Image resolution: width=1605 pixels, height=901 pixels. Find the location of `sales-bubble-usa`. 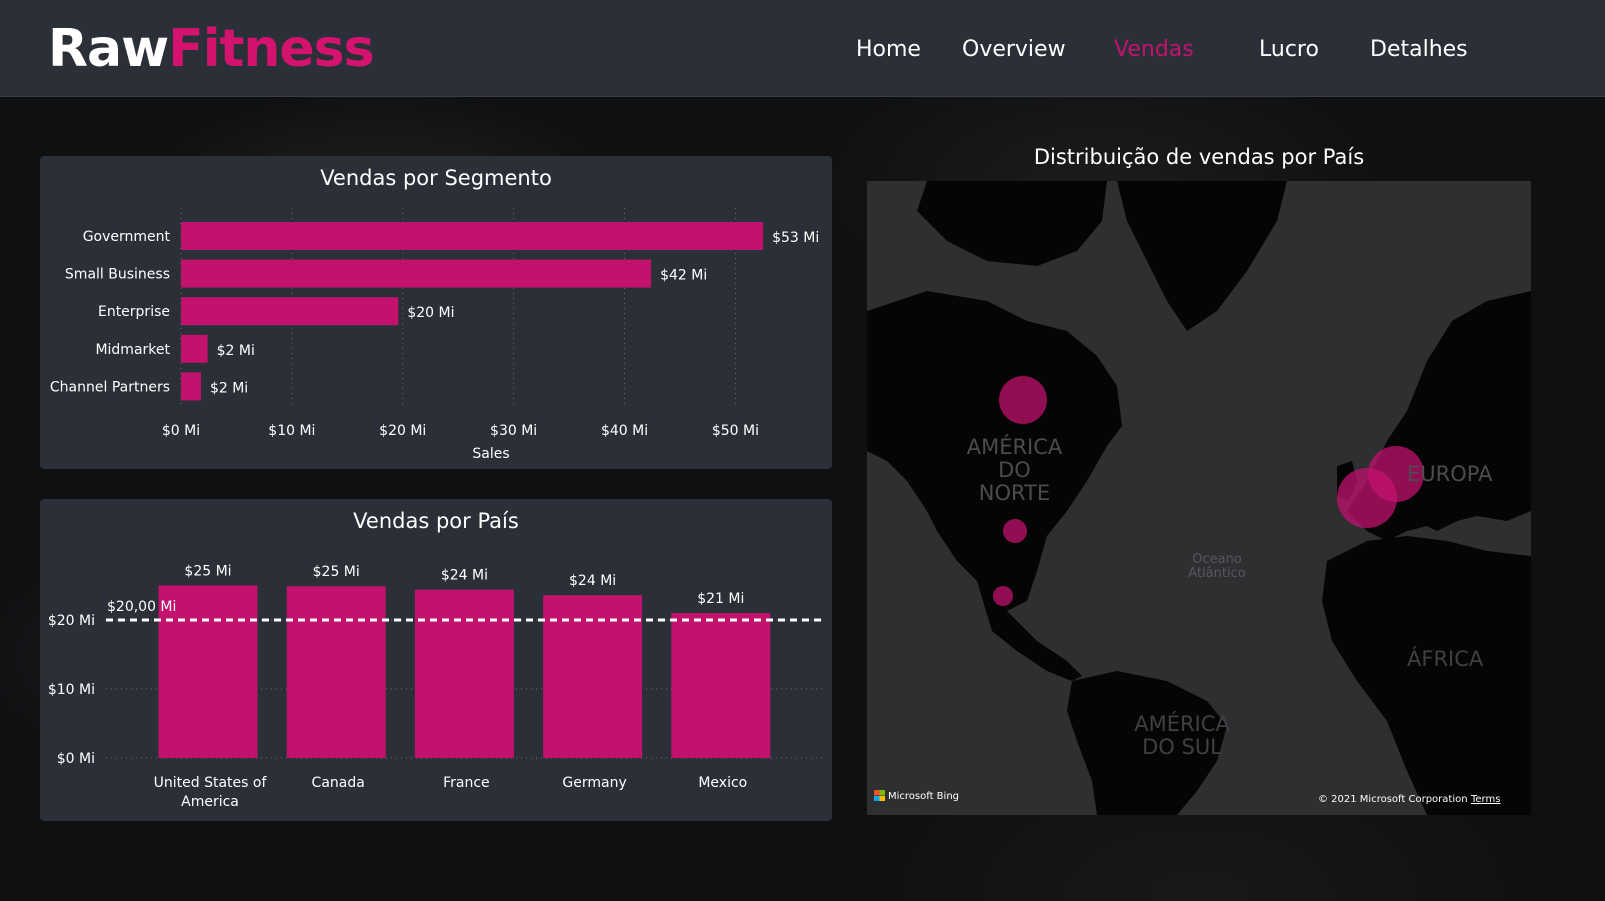

sales-bubble-usa is located at coordinates (1015, 531).